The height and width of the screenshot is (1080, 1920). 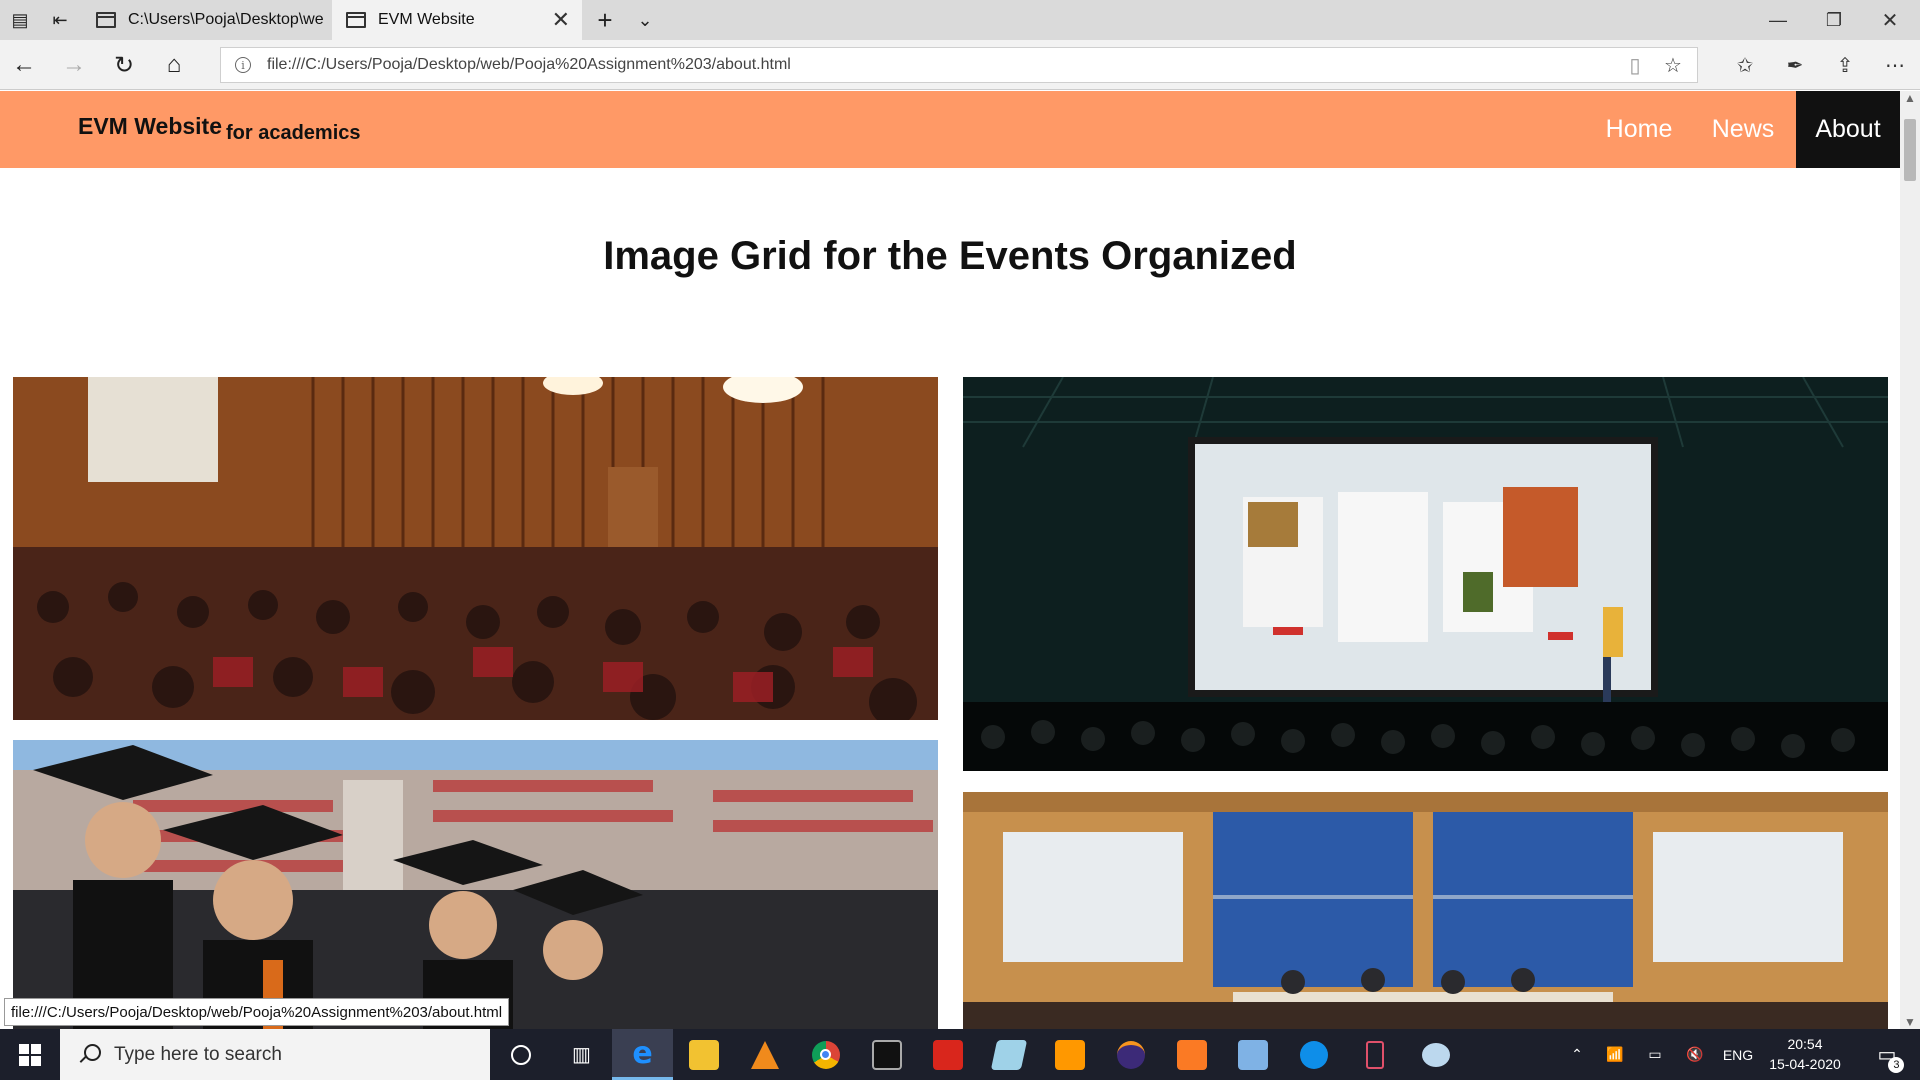 I want to click on chevron-down-icon: ⌄, so click(x=645, y=20).